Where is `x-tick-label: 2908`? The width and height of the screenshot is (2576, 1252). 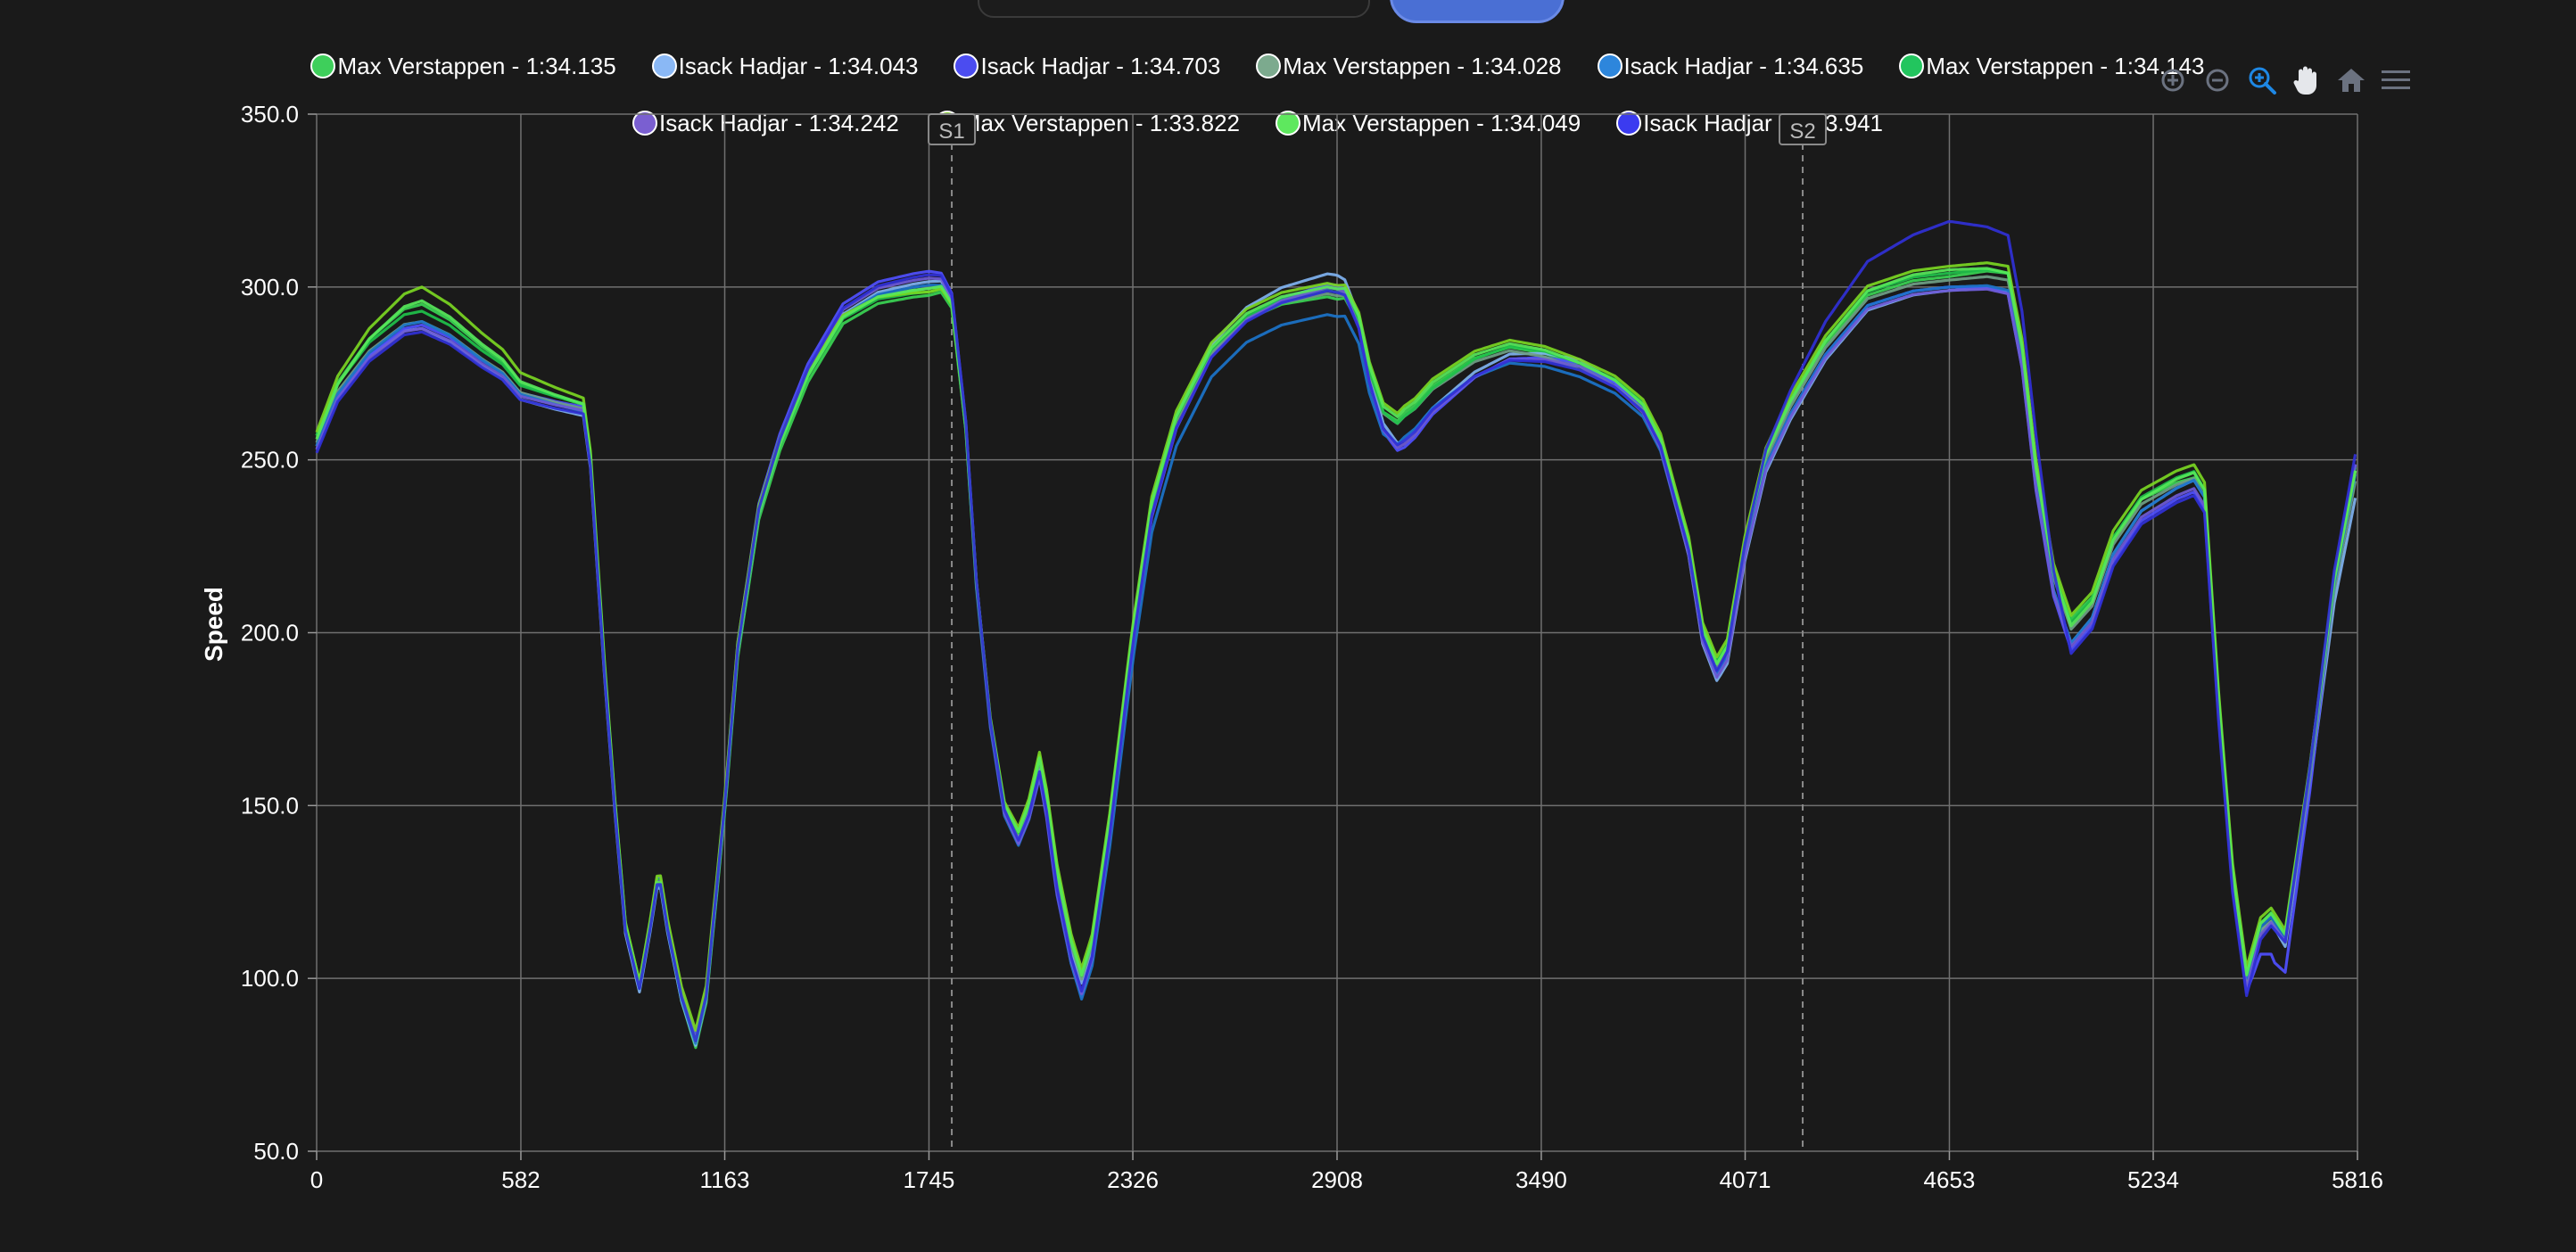
x-tick-label: 2908 is located at coordinates (1337, 1179).